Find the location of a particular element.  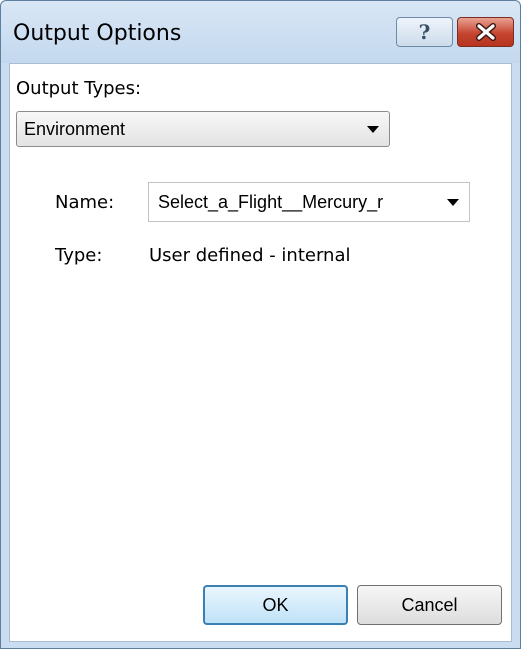

help-button: ? is located at coordinates (424, 32).